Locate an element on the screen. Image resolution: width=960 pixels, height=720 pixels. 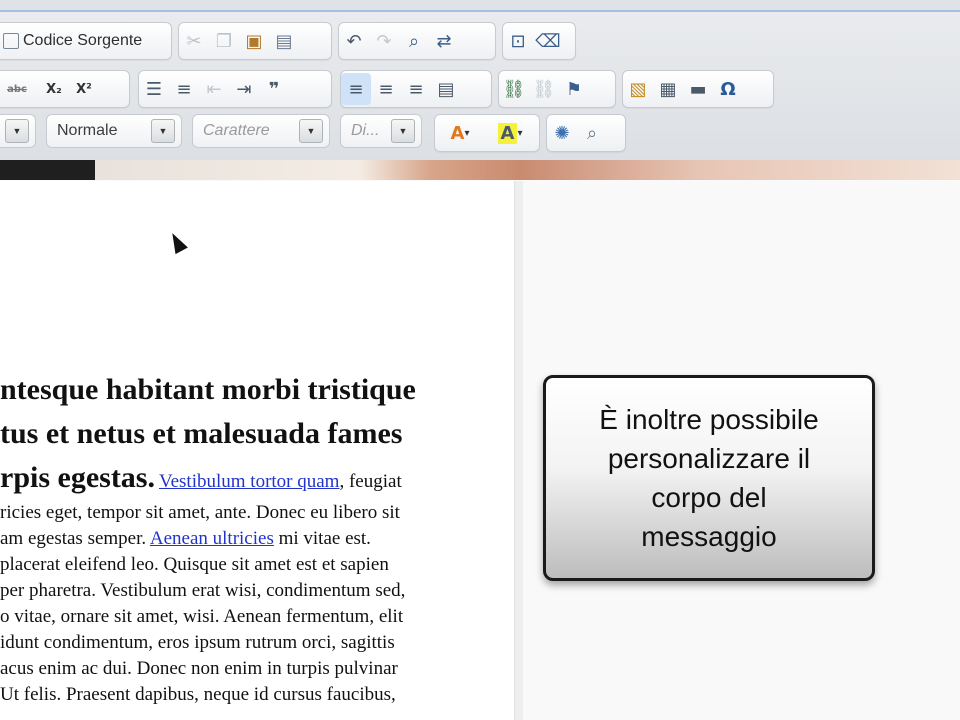
styles-select: ▼ is located at coordinates (18, 131).